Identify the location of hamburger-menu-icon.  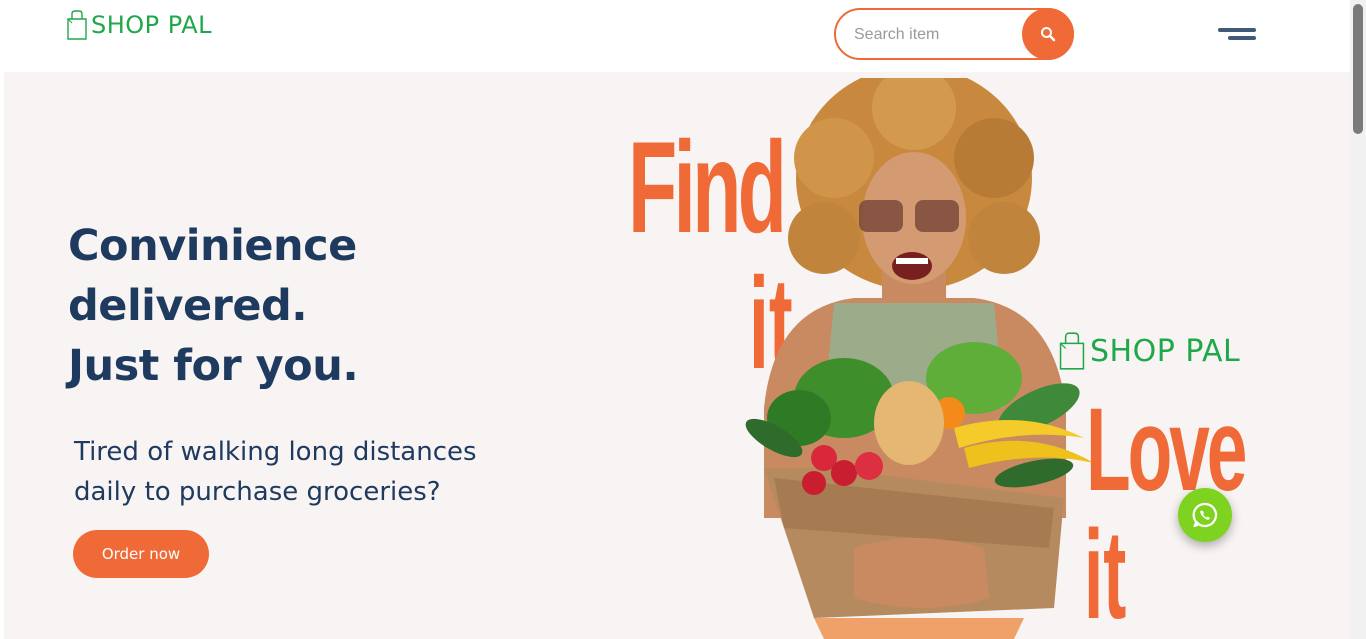
(1239, 35).